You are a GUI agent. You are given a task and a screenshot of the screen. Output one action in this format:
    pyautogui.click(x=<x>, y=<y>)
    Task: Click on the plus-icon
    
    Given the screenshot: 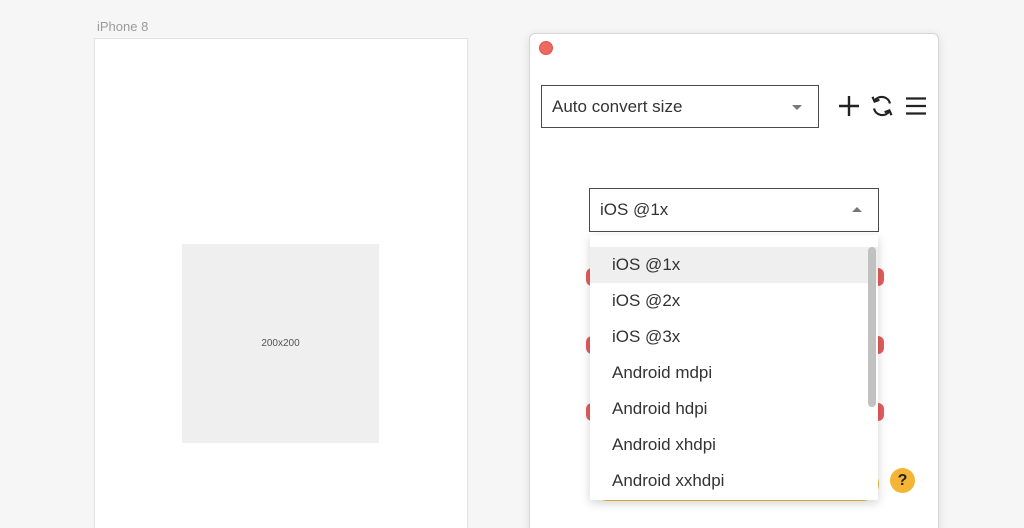 What is the action you would take?
    pyautogui.click(x=849, y=106)
    